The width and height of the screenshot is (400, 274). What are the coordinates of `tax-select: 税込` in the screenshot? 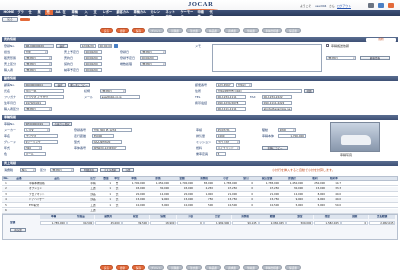 It's located at (28, 170).